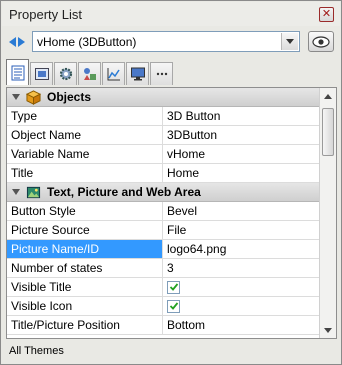 The width and height of the screenshot is (342, 365). I want to click on property-name: Title, so click(85, 173).